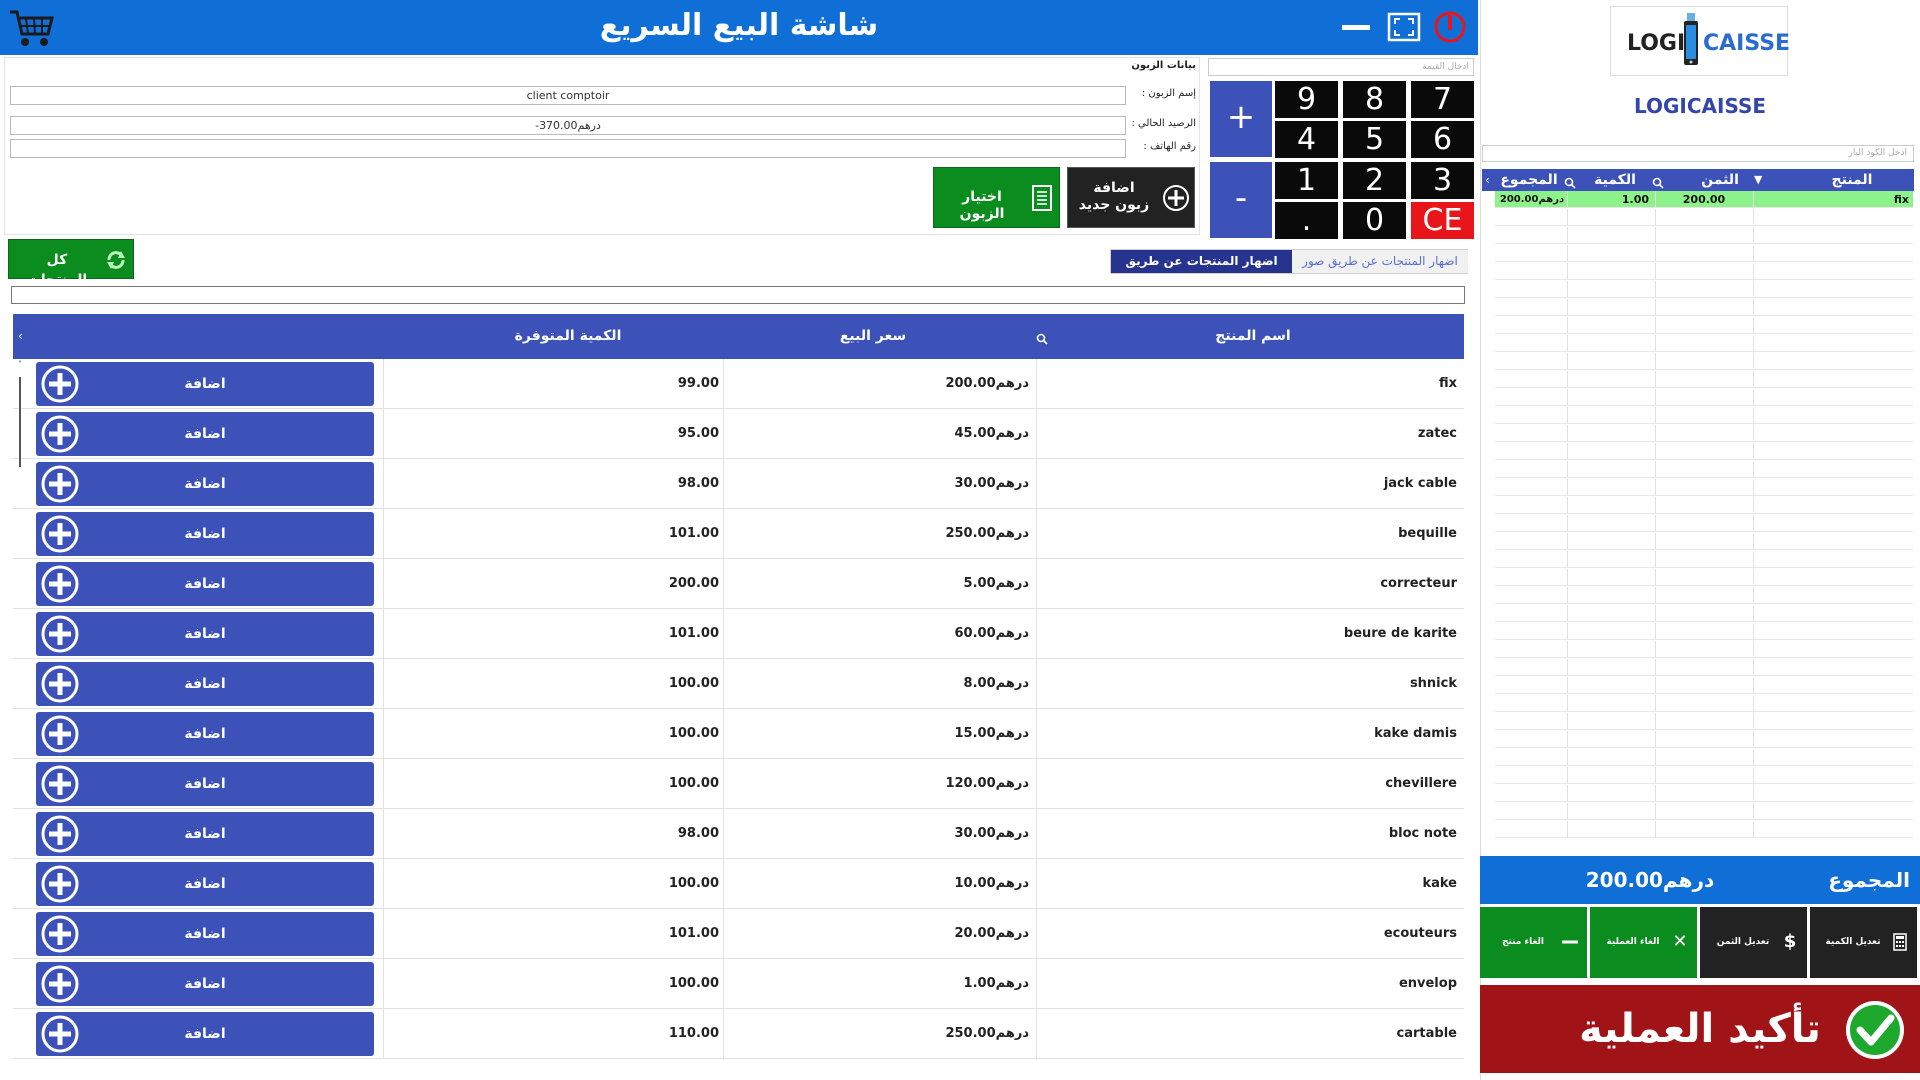  Describe the element at coordinates (1306, 139) in the screenshot. I see `key-4: 4` at that location.